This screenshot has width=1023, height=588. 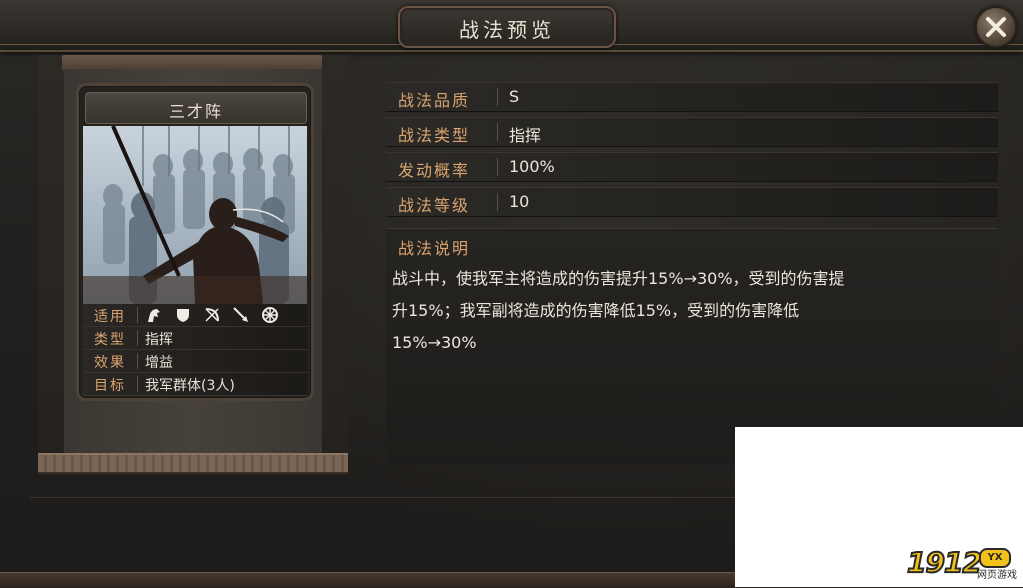 I want to click on title-plate: 战法预览, so click(x=507, y=27).